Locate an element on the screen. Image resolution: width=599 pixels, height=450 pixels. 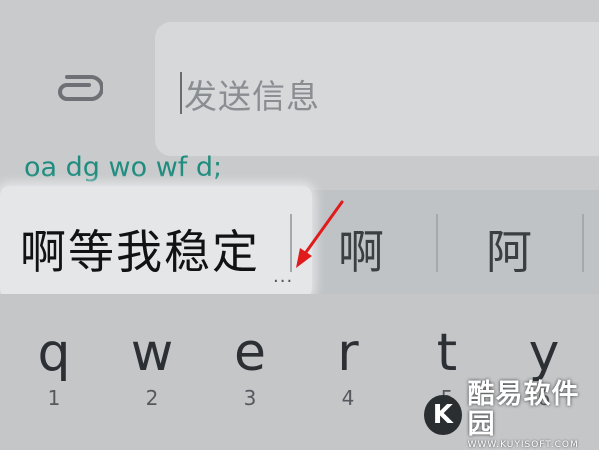
watermark-title: 酷易软件园 is located at coordinates (523, 409).